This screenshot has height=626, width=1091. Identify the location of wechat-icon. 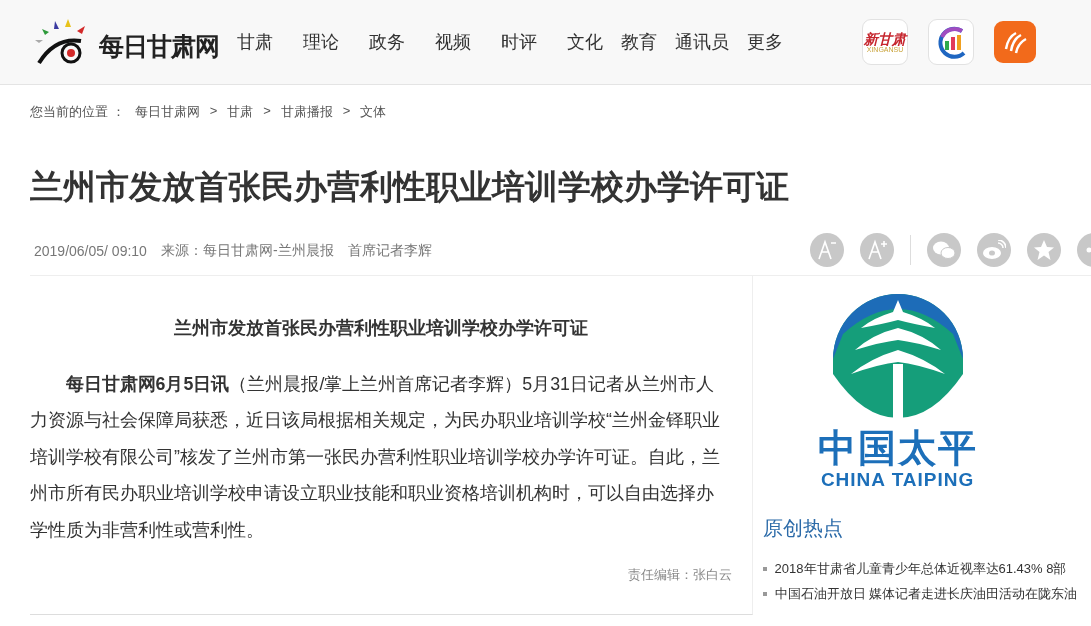
(944, 249).